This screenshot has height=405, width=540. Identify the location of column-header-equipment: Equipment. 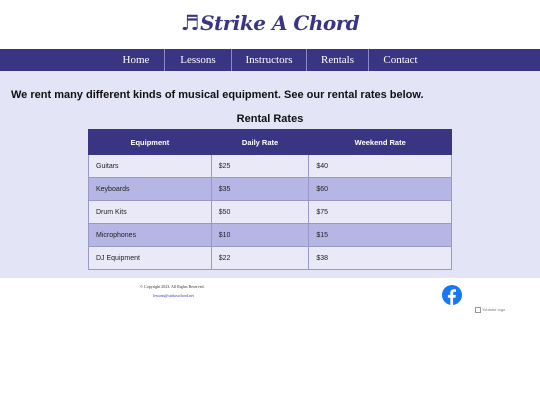
(150, 142).